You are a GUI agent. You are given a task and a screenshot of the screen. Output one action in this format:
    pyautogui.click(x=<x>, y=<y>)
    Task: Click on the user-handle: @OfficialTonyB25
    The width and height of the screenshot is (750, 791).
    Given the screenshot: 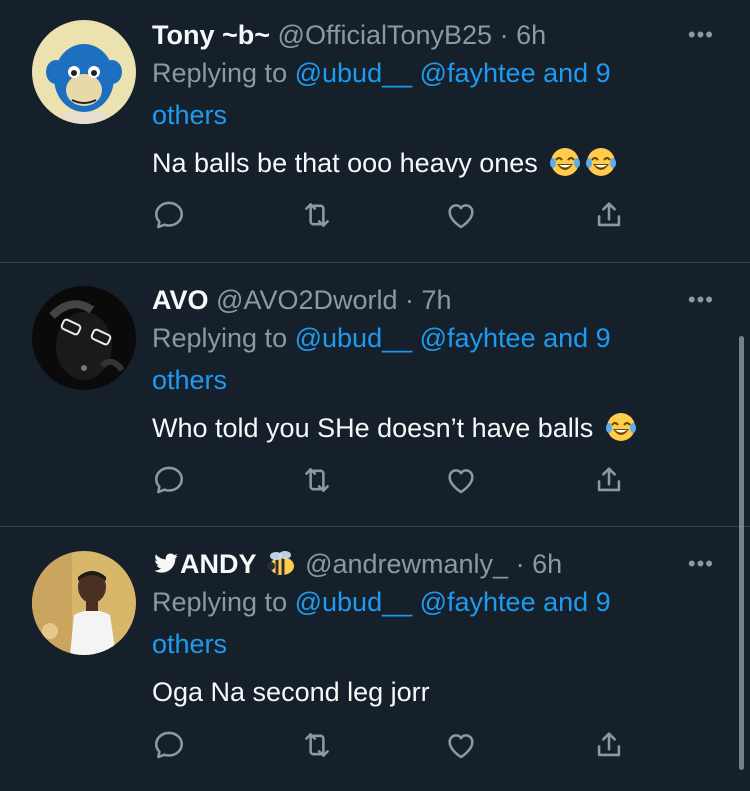 What is the action you would take?
    pyautogui.click(x=385, y=35)
    